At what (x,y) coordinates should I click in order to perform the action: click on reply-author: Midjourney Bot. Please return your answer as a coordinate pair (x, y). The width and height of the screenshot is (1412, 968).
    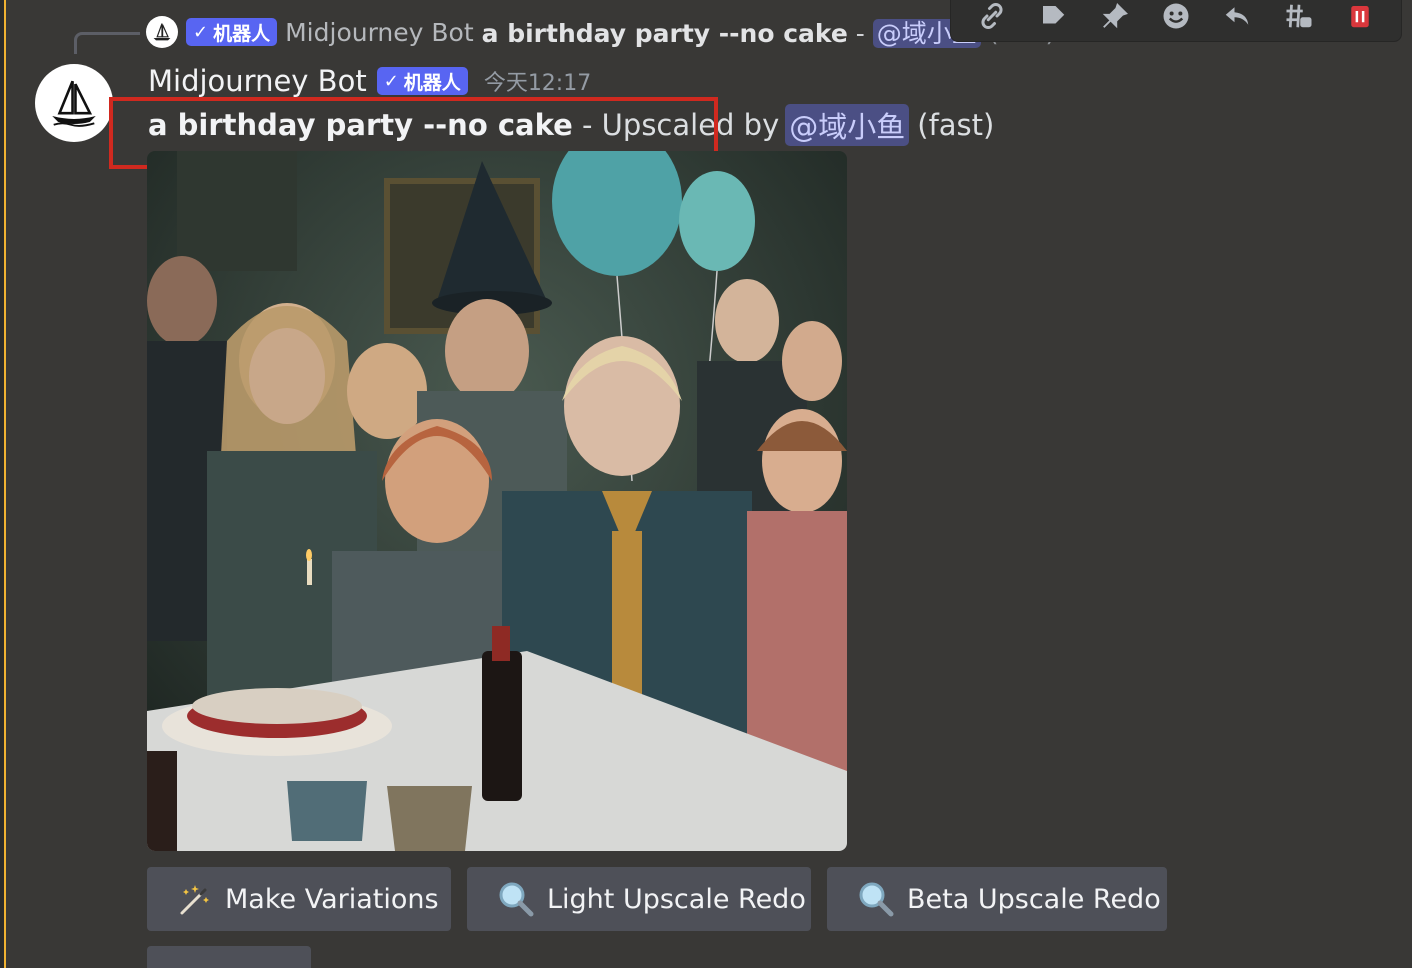
    Looking at the image, I should click on (379, 32).